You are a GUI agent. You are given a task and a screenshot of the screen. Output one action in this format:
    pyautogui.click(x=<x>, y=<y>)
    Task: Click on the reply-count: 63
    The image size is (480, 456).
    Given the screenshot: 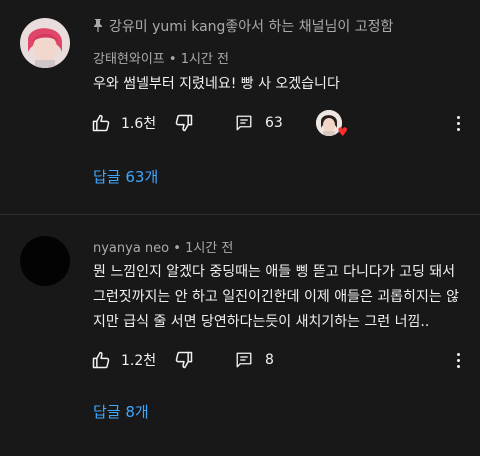 What is the action you would take?
    pyautogui.click(x=274, y=123)
    